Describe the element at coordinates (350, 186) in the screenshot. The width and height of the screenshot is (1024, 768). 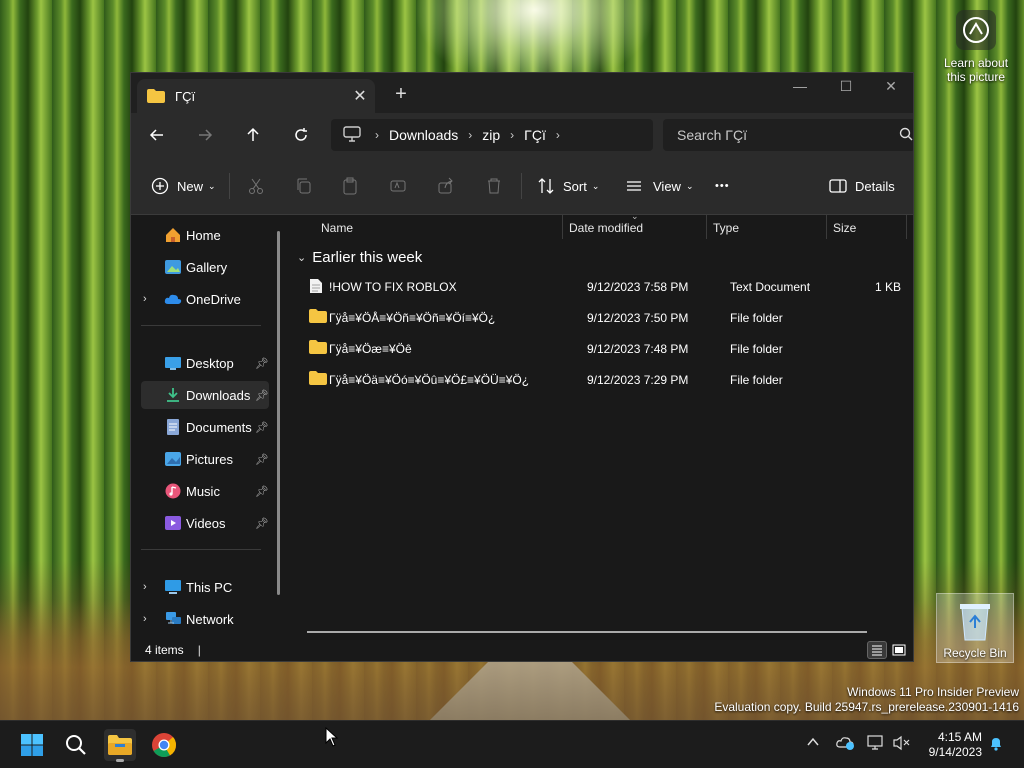
I see `paste-button` at that location.